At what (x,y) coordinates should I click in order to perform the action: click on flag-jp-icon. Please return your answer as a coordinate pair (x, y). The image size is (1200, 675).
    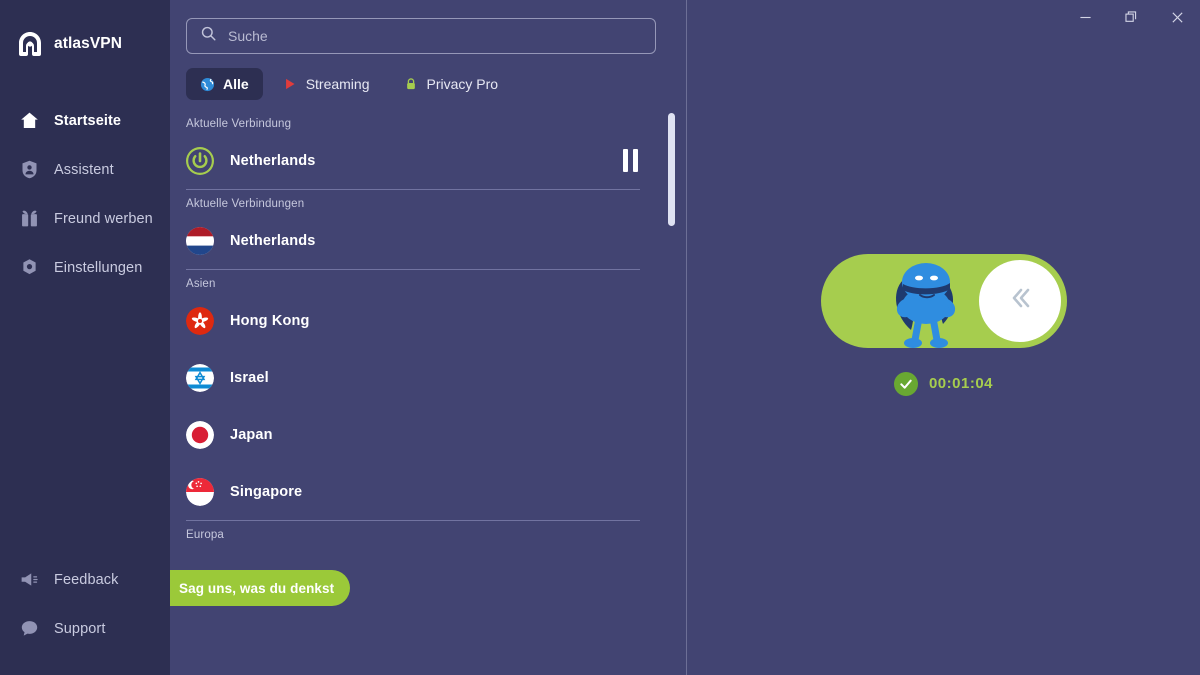
    Looking at the image, I should click on (200, 434).